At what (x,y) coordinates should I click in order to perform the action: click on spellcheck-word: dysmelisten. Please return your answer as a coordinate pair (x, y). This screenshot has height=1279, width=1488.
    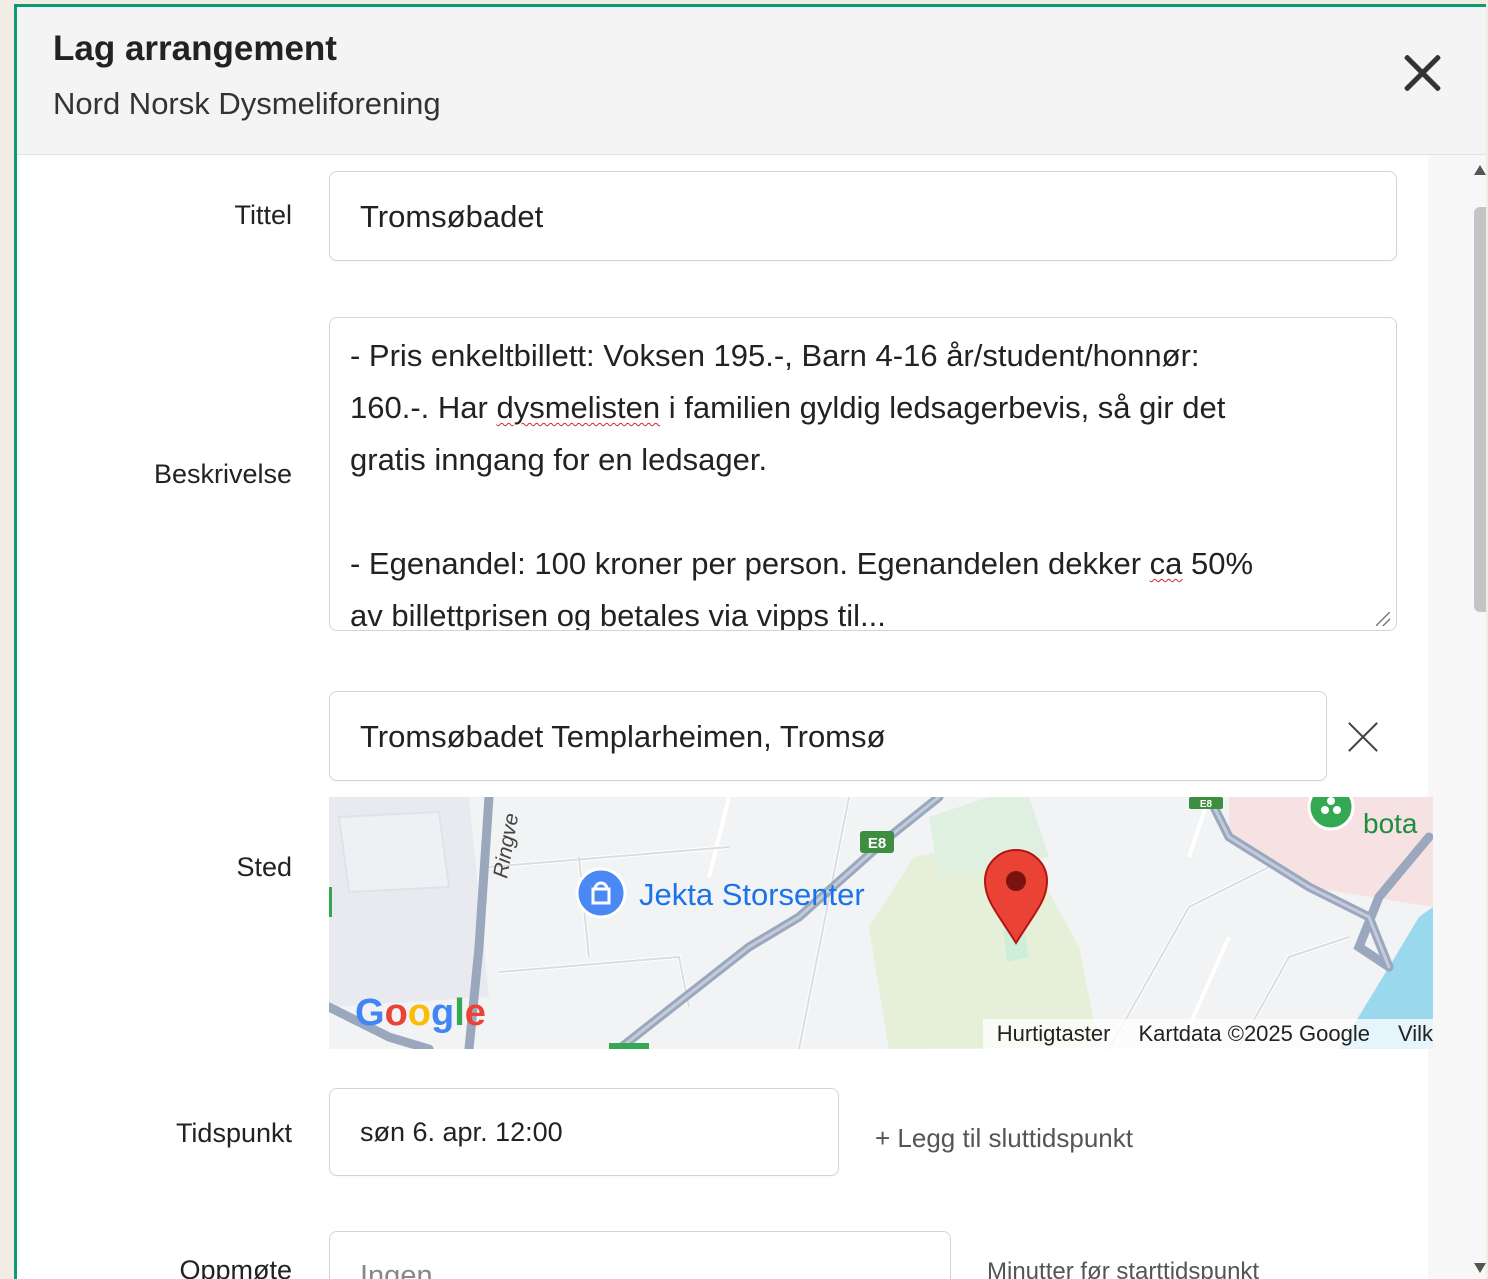
    Looking at the image, I should click on (578, 407).